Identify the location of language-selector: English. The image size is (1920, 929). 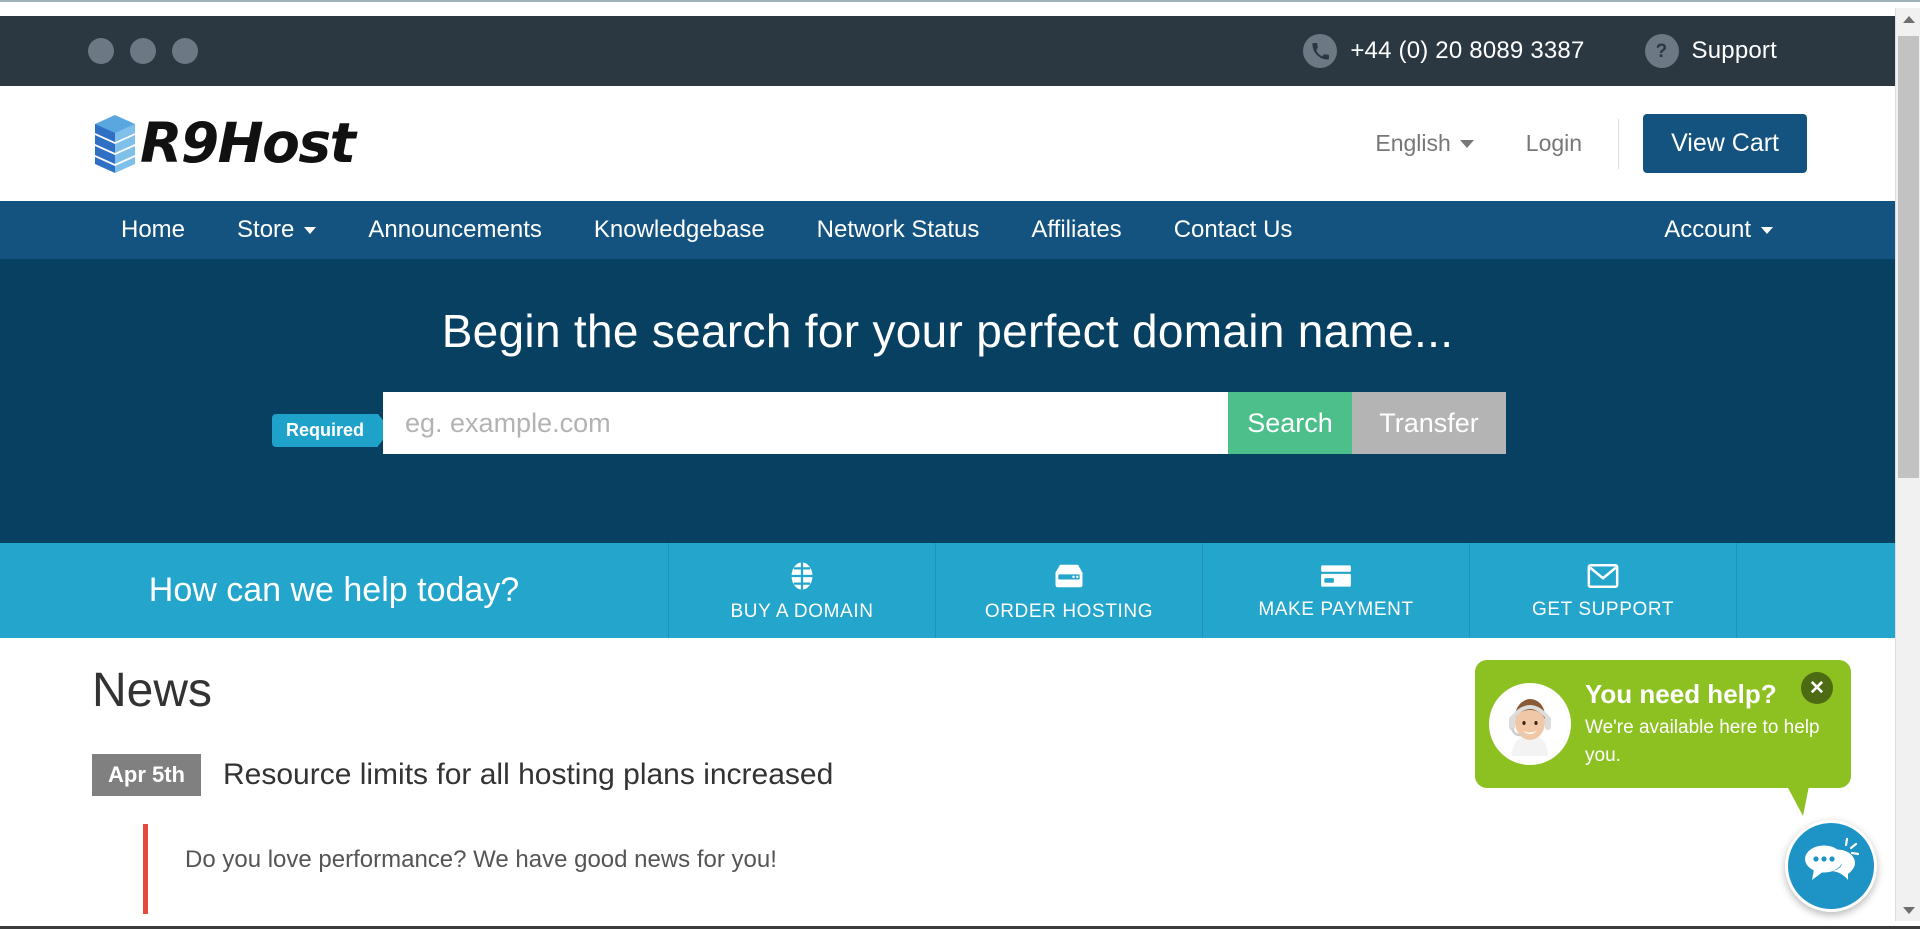
(1424, 143).